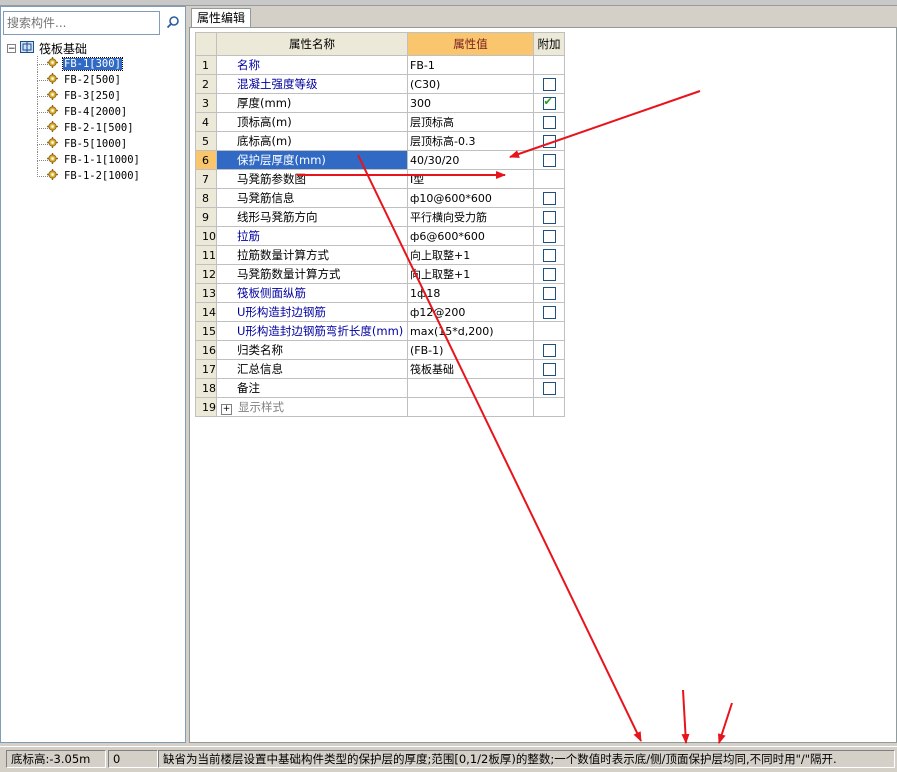 The width and height of the screenshot is (897, 772). I want to click on expand-plus-icon: +, so click(226, 409).